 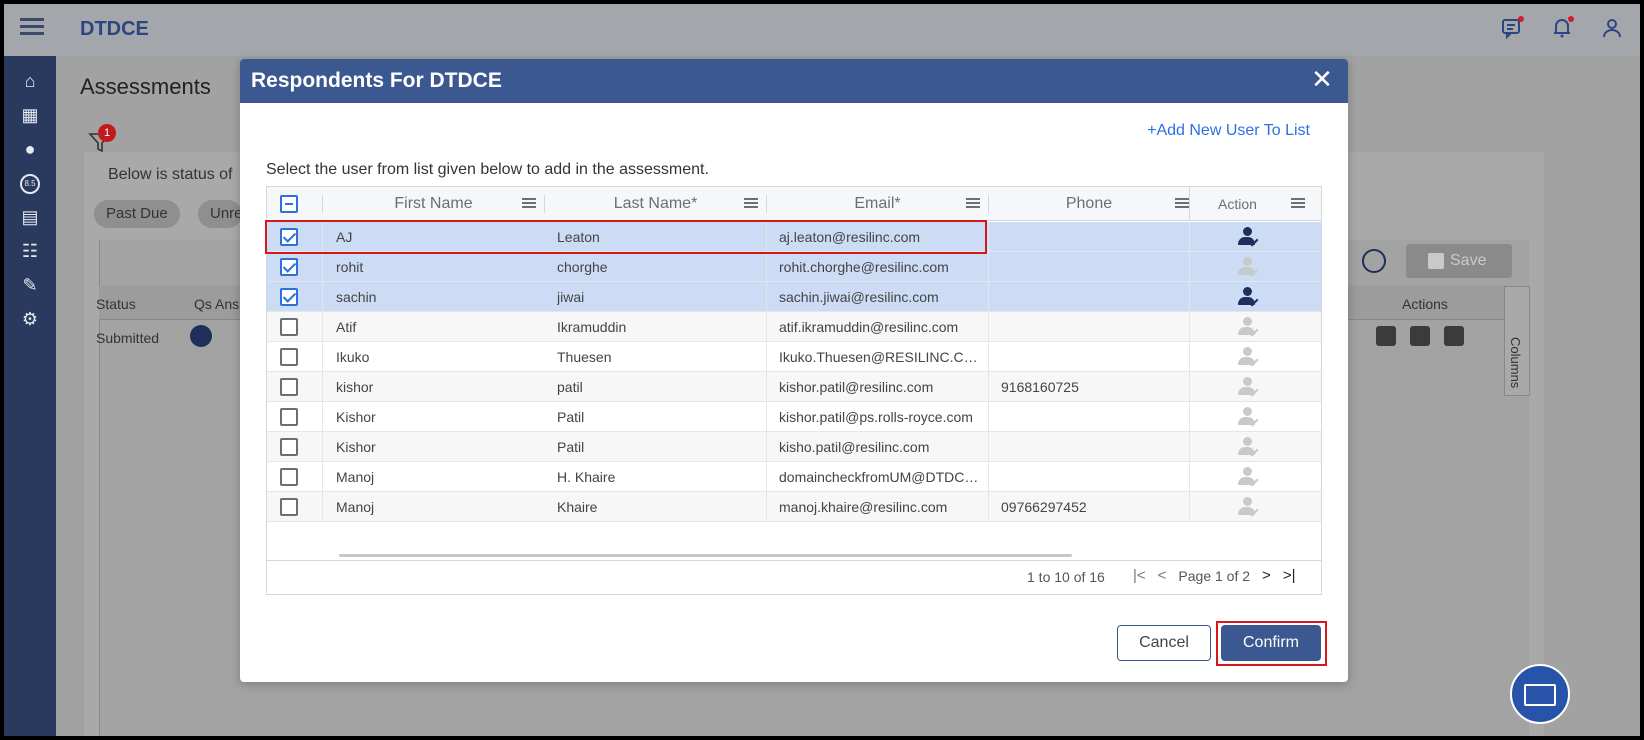 I want to click on column-last-name-label: Last Name*, so click(x=655, y=203).